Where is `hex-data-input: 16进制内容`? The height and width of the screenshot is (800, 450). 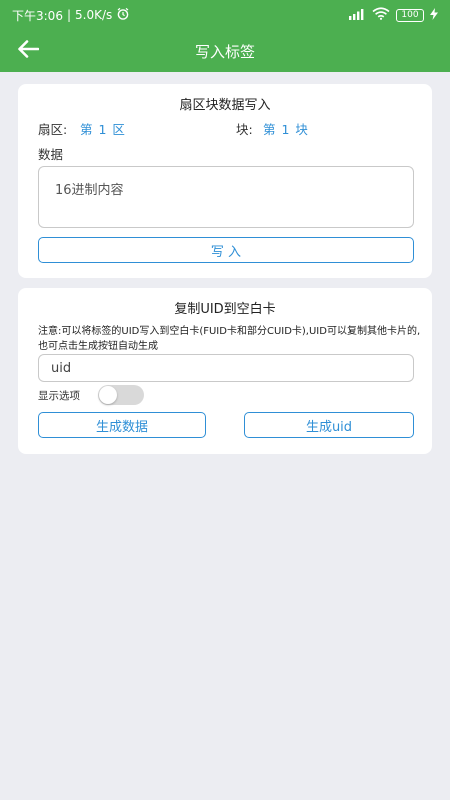
hex-data-input: 16进制内容 is located at coordinates (226, 197).